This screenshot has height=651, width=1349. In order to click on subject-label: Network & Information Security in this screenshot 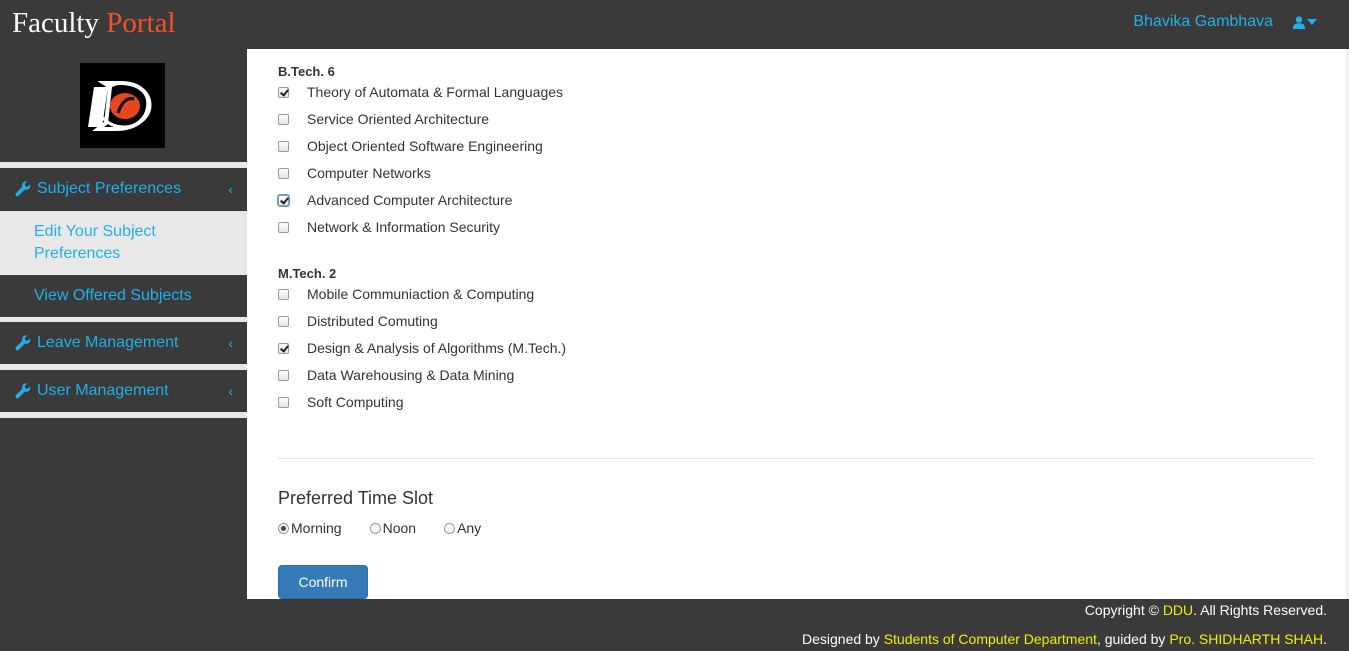, I will do `click(403, 227)`.